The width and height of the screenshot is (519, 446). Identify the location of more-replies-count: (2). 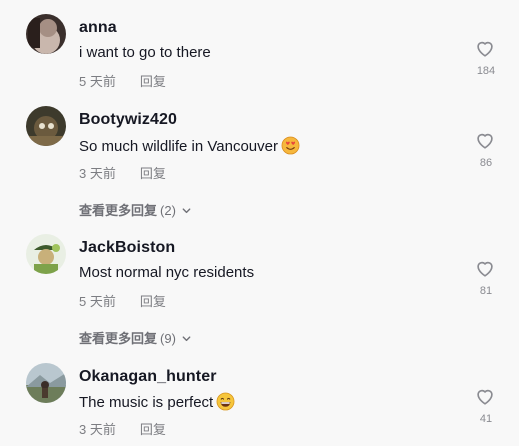
(168, 210).